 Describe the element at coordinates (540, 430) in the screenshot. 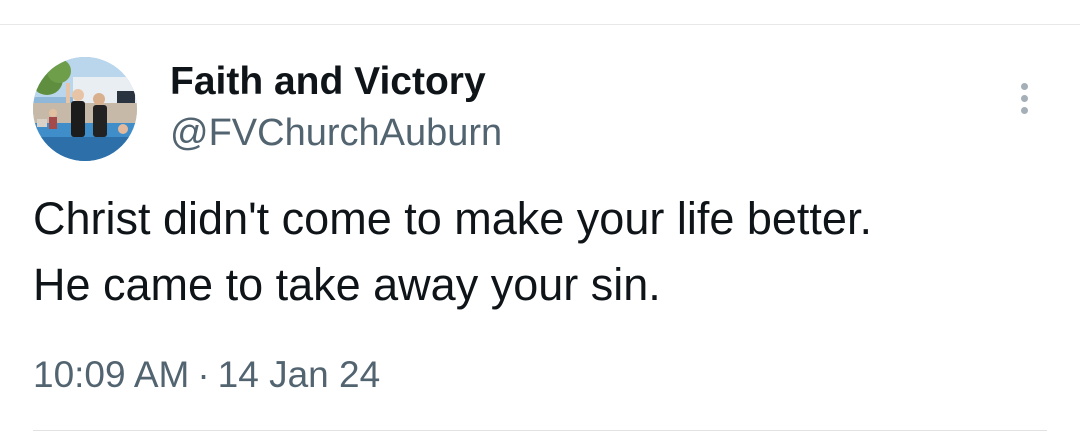

I see `bottom-divider` at that location.